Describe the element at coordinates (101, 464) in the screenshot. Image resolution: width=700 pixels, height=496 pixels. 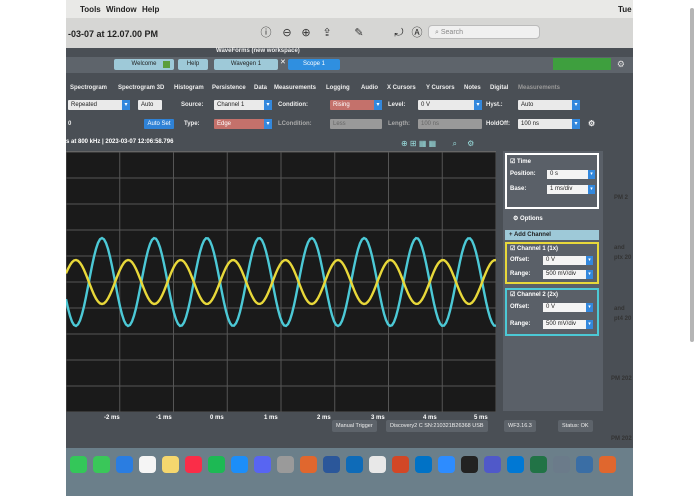
I see `facetime-icon` at that location.